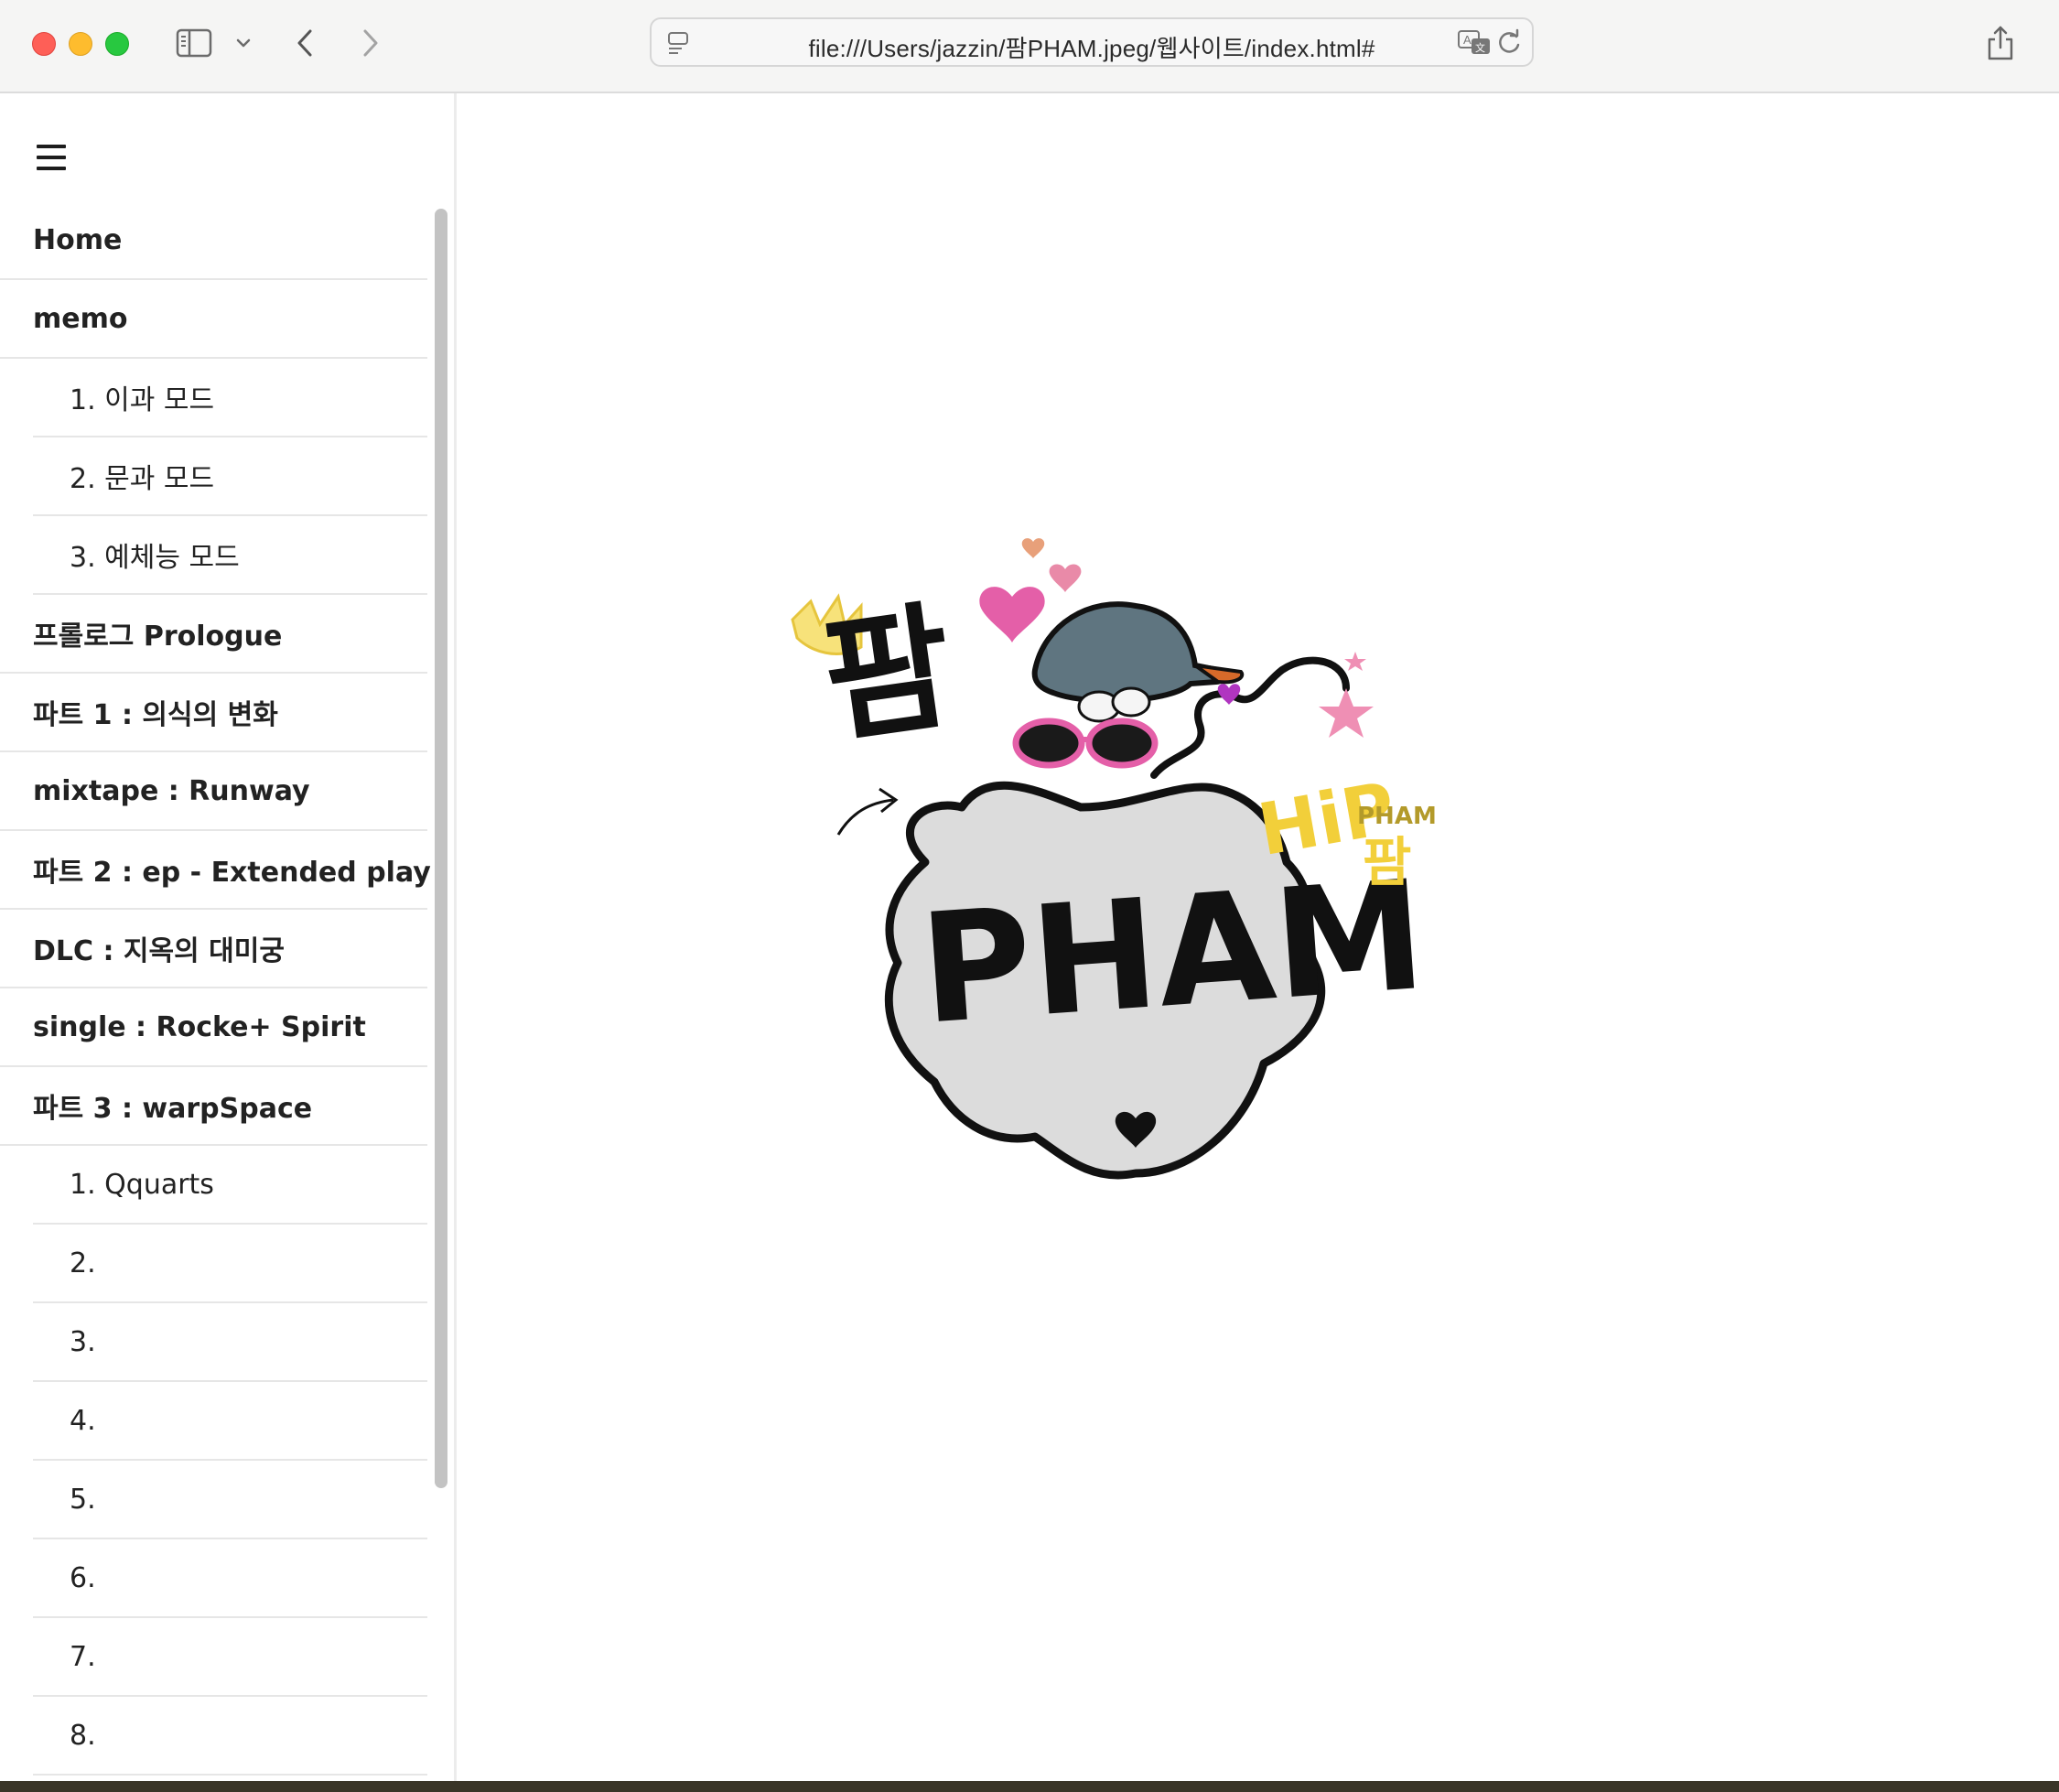 The image size is (2059, 1792). I want to click on sidebar-nav-item-label: single : Rocke+ Spirit, so click(199, 1027).